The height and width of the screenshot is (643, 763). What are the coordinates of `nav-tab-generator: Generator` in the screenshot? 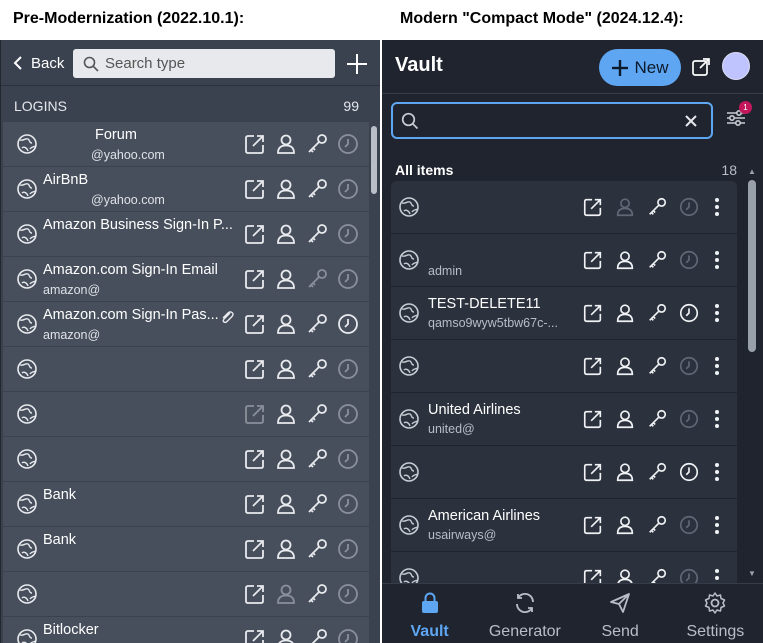 It's located at (524, 613).